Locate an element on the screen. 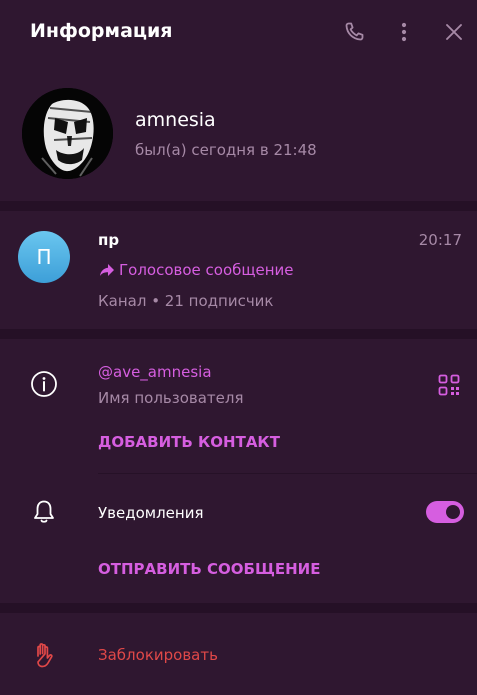  forward-icon is located at coordinates (107, 270).